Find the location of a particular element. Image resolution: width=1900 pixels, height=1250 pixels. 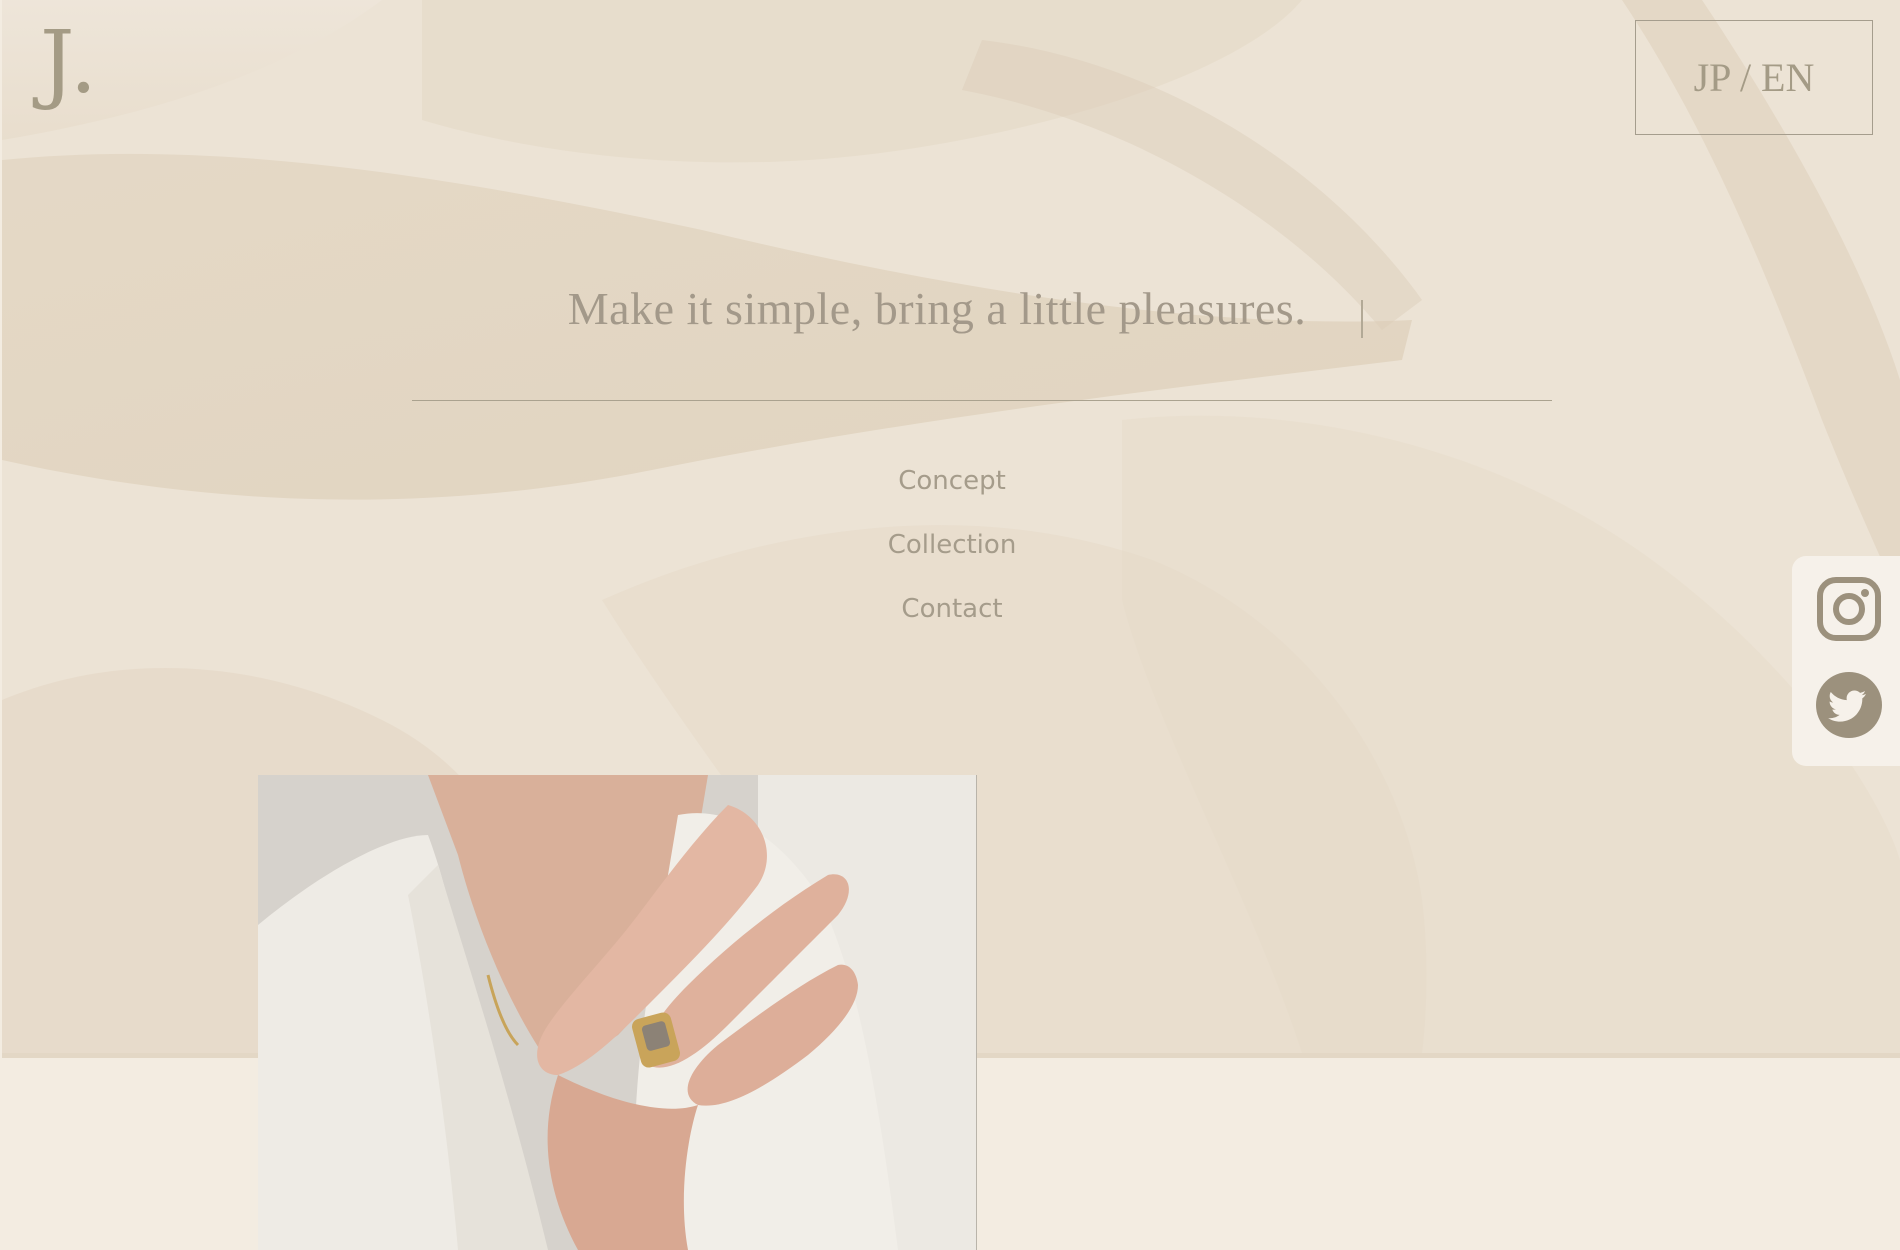

nav-link-concept: Concept is located at coordinates (952, 487).